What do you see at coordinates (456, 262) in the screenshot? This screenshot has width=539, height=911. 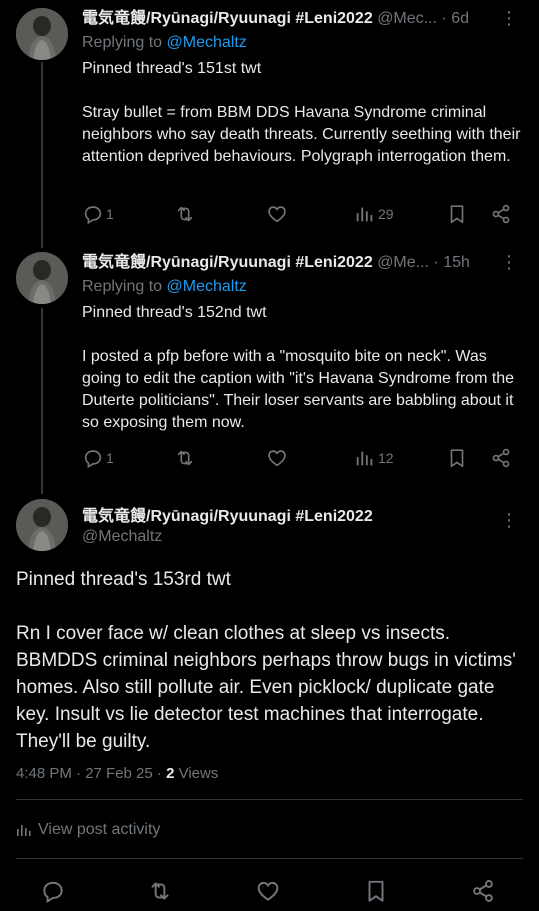 I see `tweet-time: 15h` at bounding box center [456, 262].